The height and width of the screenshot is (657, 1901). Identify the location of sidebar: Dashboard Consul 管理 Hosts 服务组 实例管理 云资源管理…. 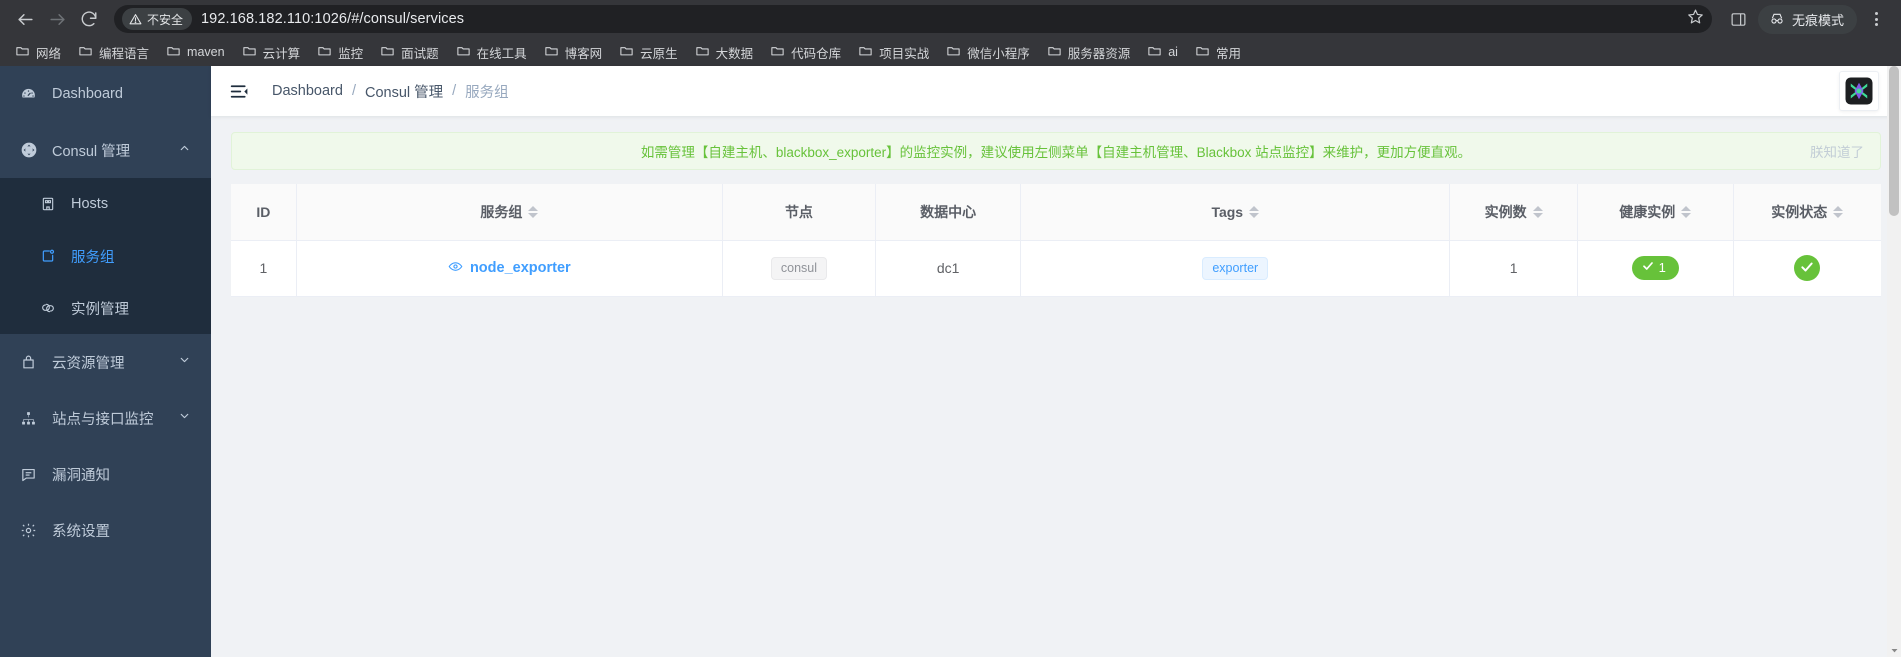
(105, 361).